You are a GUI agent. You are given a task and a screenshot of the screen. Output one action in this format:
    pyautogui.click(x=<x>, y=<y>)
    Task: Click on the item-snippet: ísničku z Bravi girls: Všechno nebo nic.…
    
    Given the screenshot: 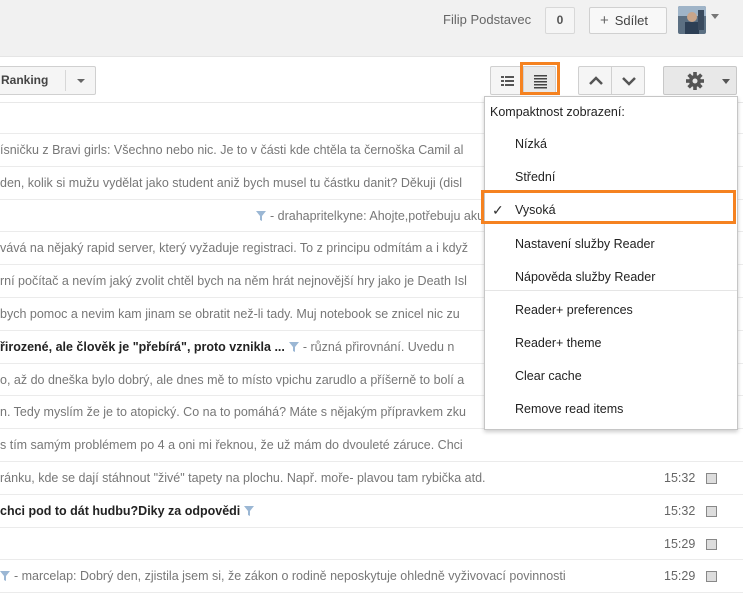 What is the action you would take?
    pyautogui.click(x=232, y=150)
    